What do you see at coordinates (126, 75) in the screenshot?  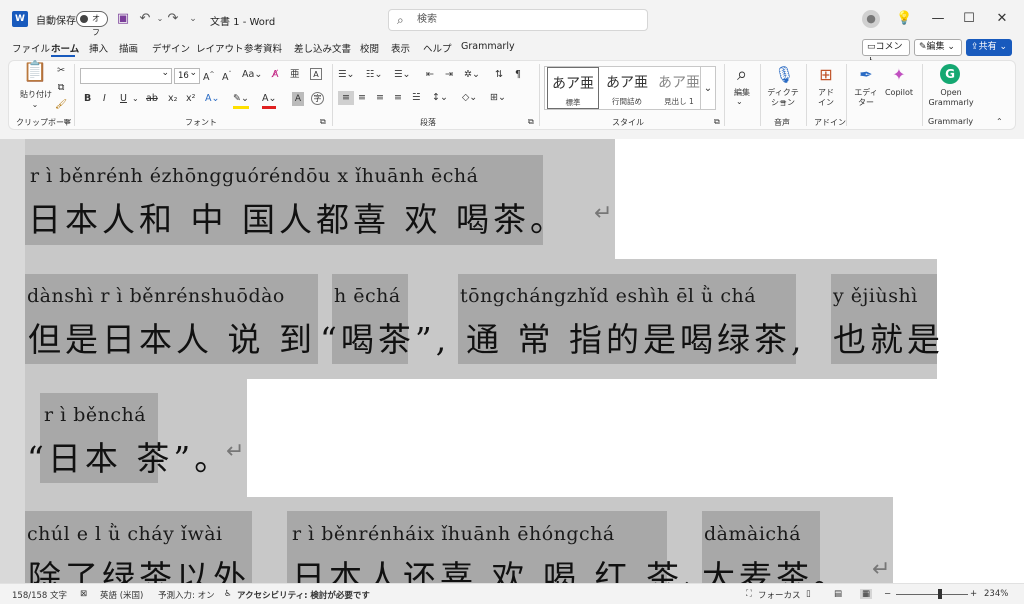 I see `font-name-combo` at bounding box center [126, 75].